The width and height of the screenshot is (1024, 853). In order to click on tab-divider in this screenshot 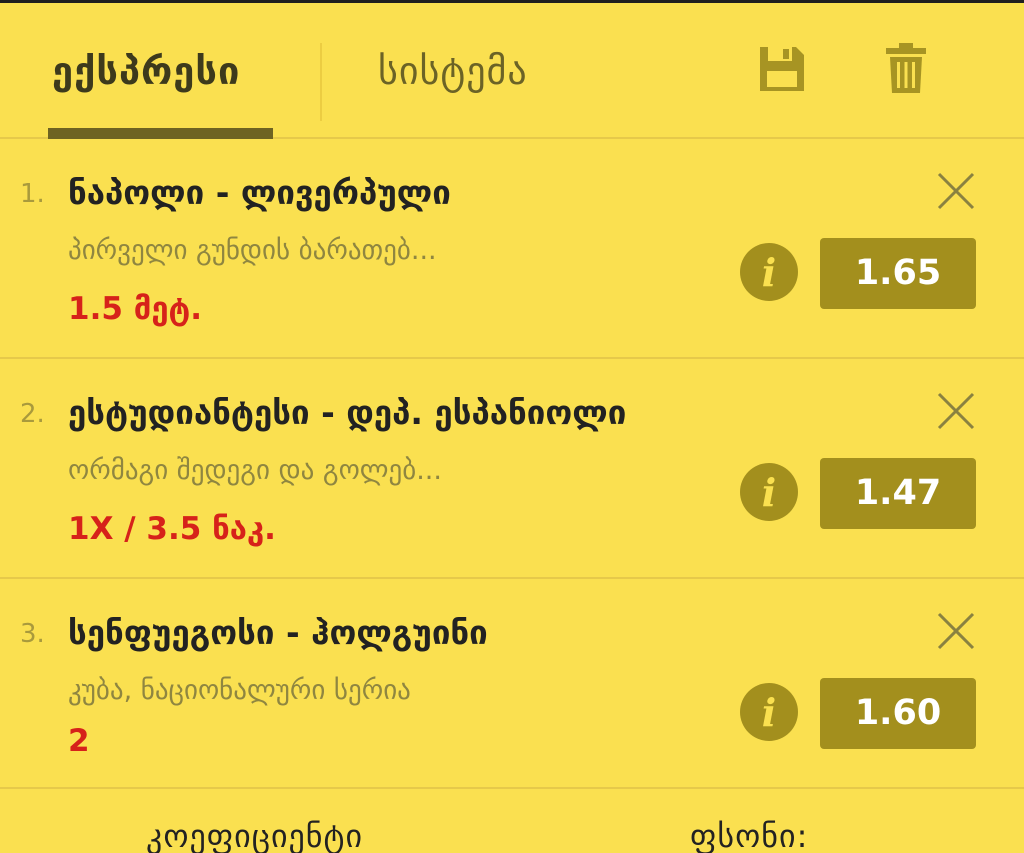, I will do `click(321, 82)`.